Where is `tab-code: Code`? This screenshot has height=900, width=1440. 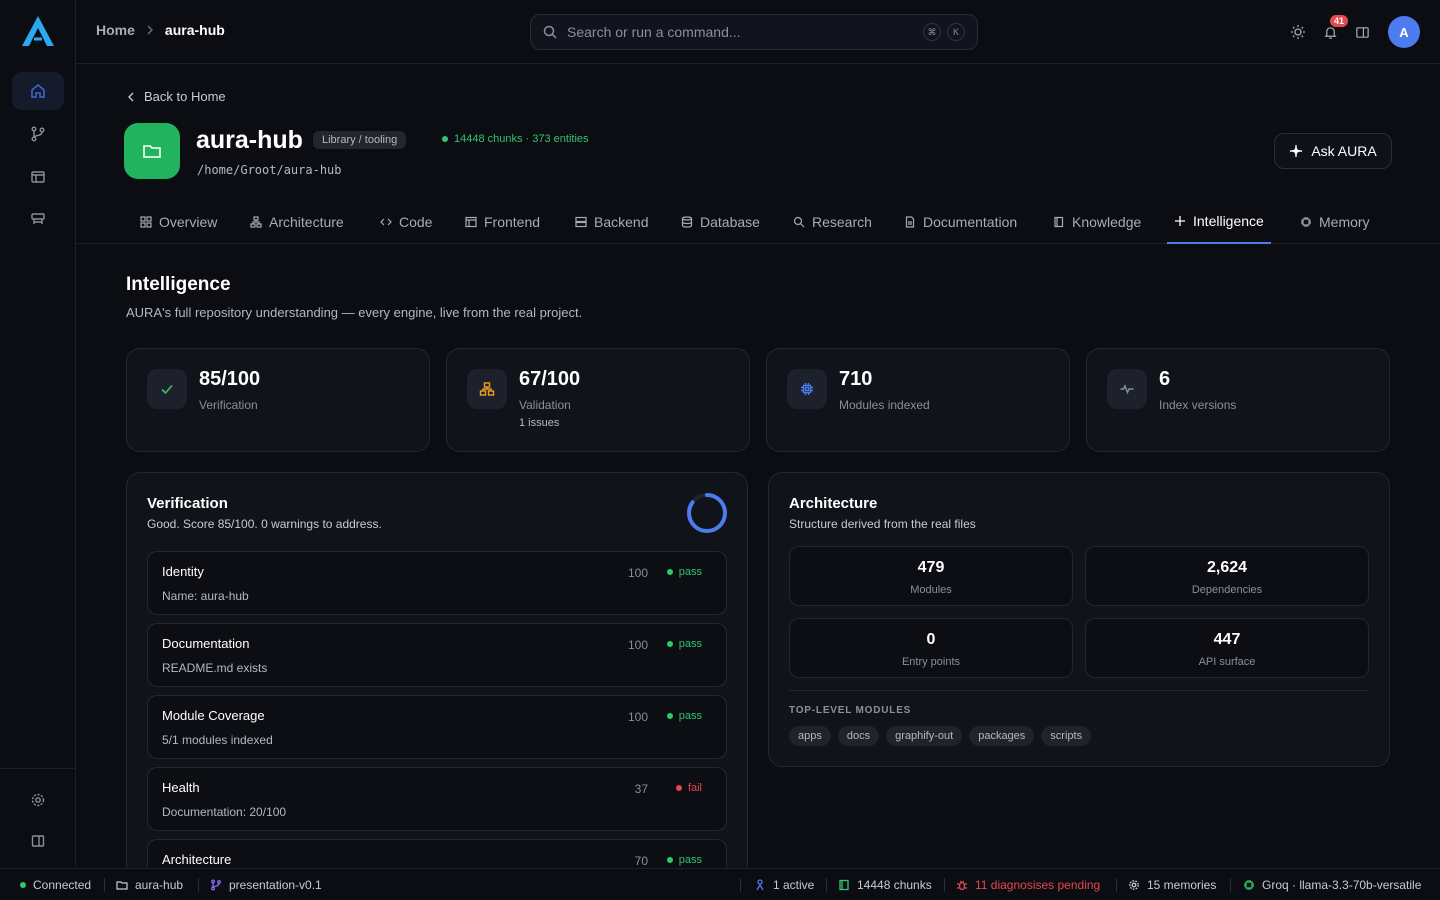
tab-code: Code is located at coordinates (406, 222).